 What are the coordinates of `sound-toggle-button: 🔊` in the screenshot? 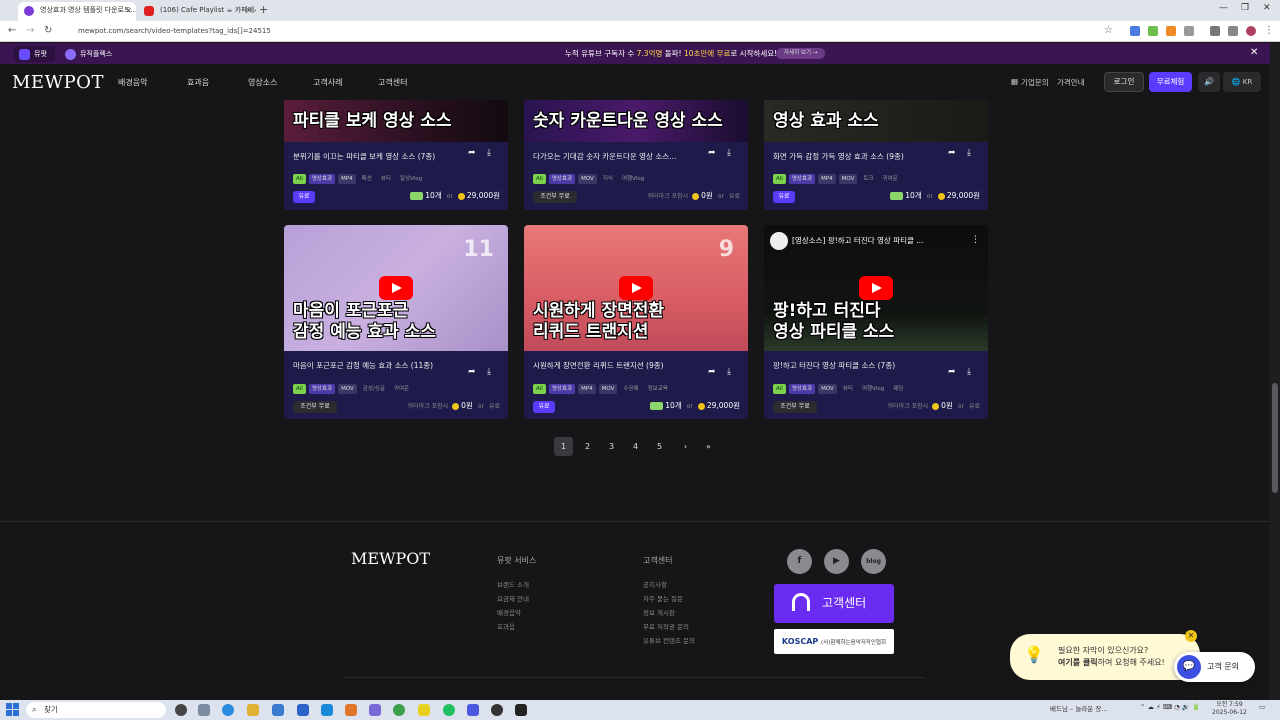 It's located at (1209, 82).